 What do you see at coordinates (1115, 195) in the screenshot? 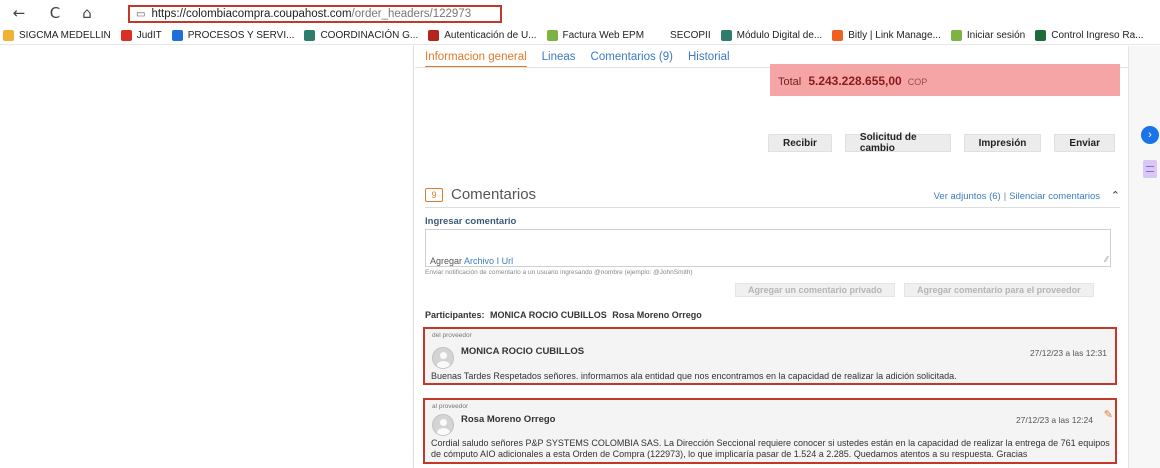
I see `collapse-caret-icon: ⌃` at bounding box center [1115, 195].